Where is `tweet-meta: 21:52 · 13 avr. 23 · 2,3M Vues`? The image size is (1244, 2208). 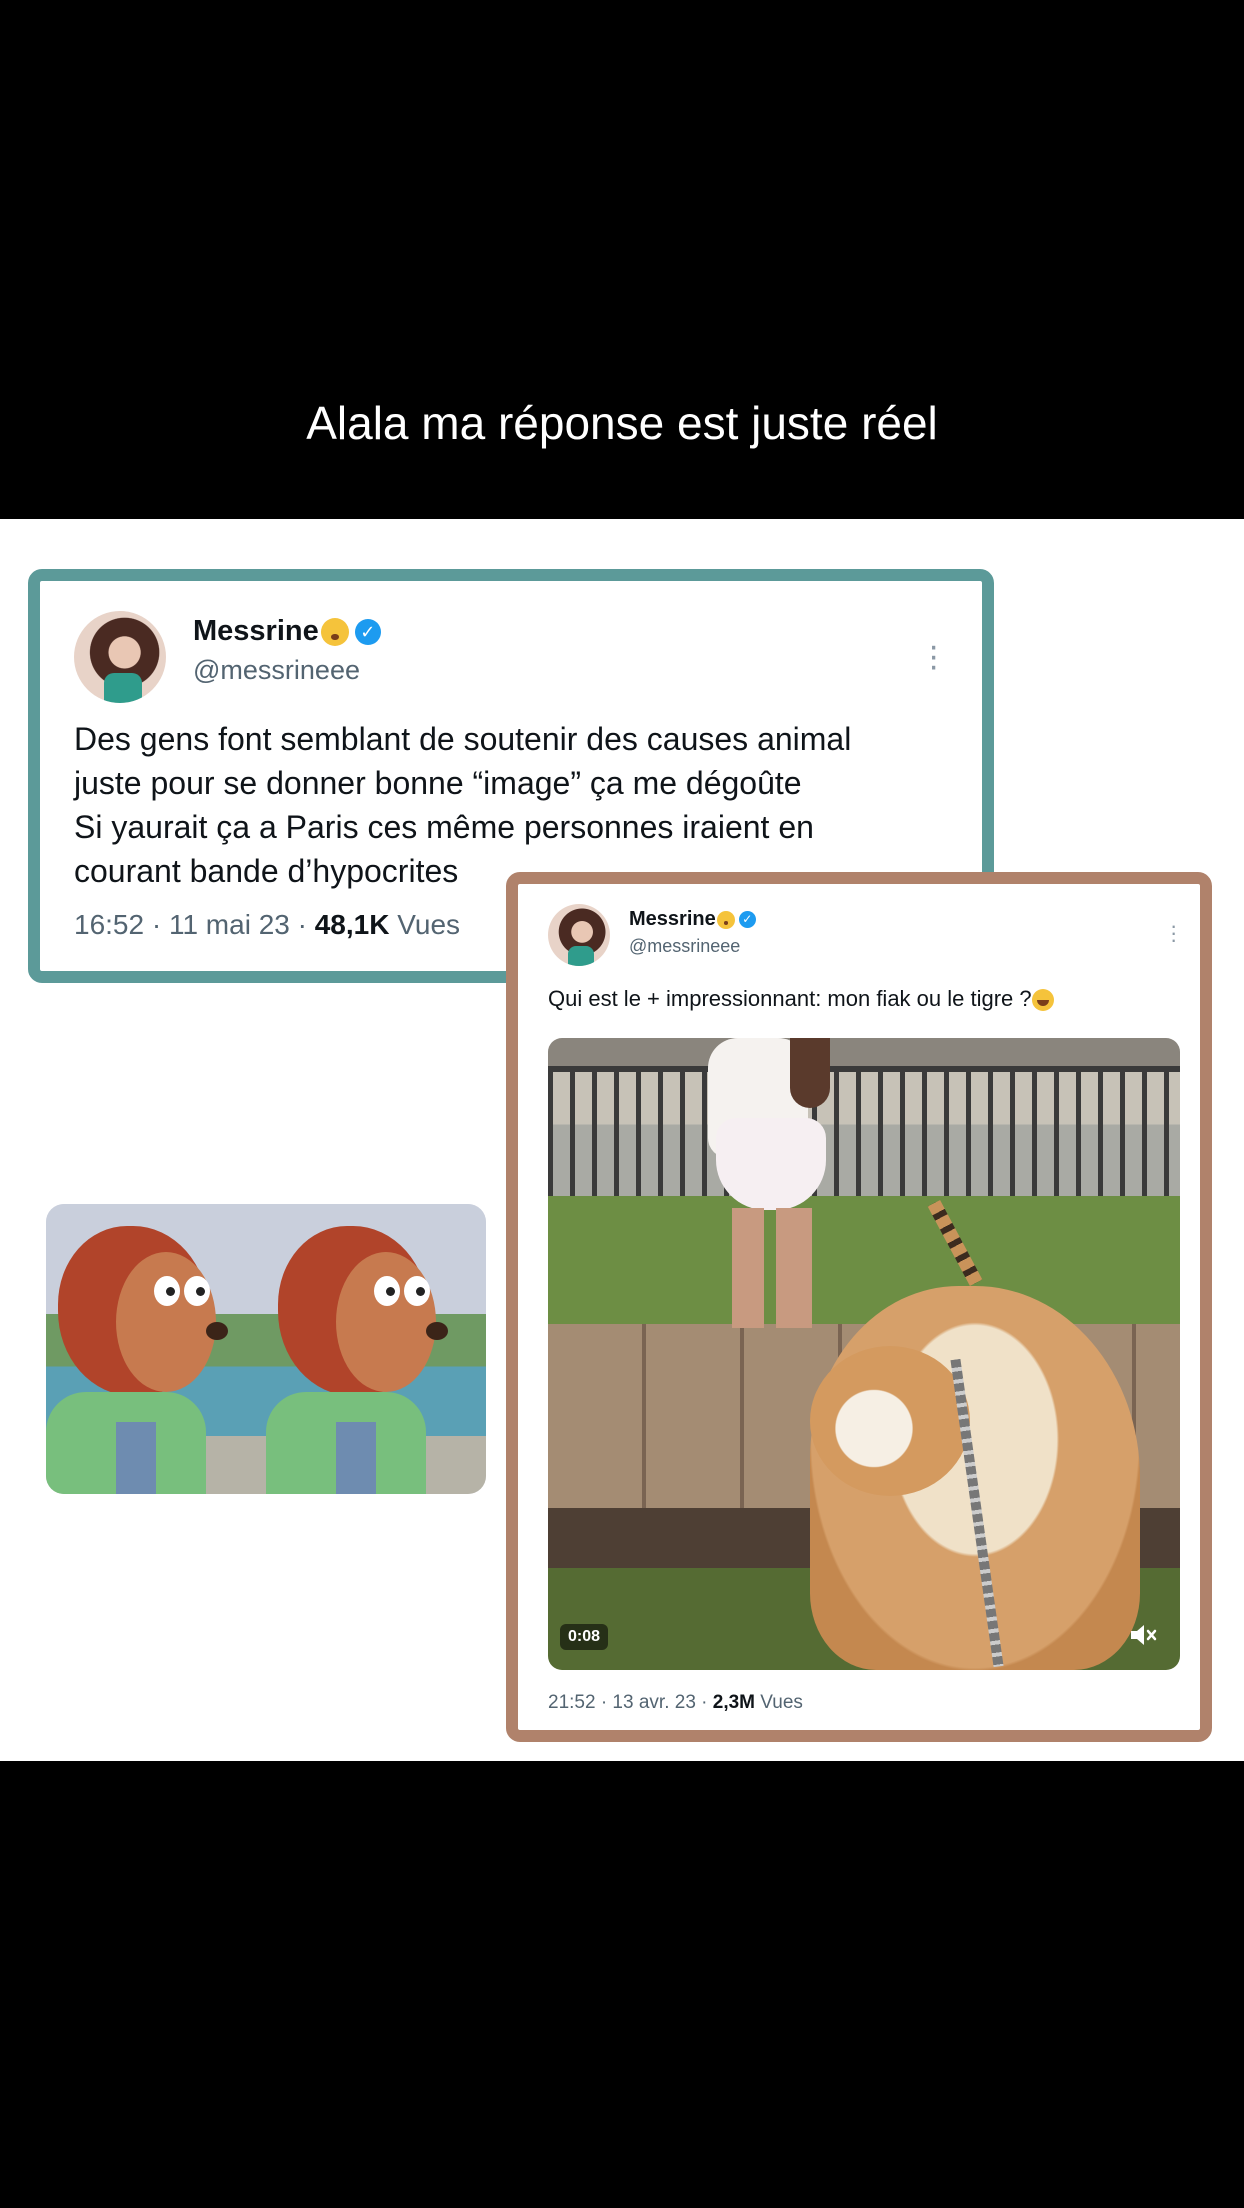 tweet-meta: 21:52 · 13 avr. 23 · 2,3M Vues is located at coordinates (675, 1703).